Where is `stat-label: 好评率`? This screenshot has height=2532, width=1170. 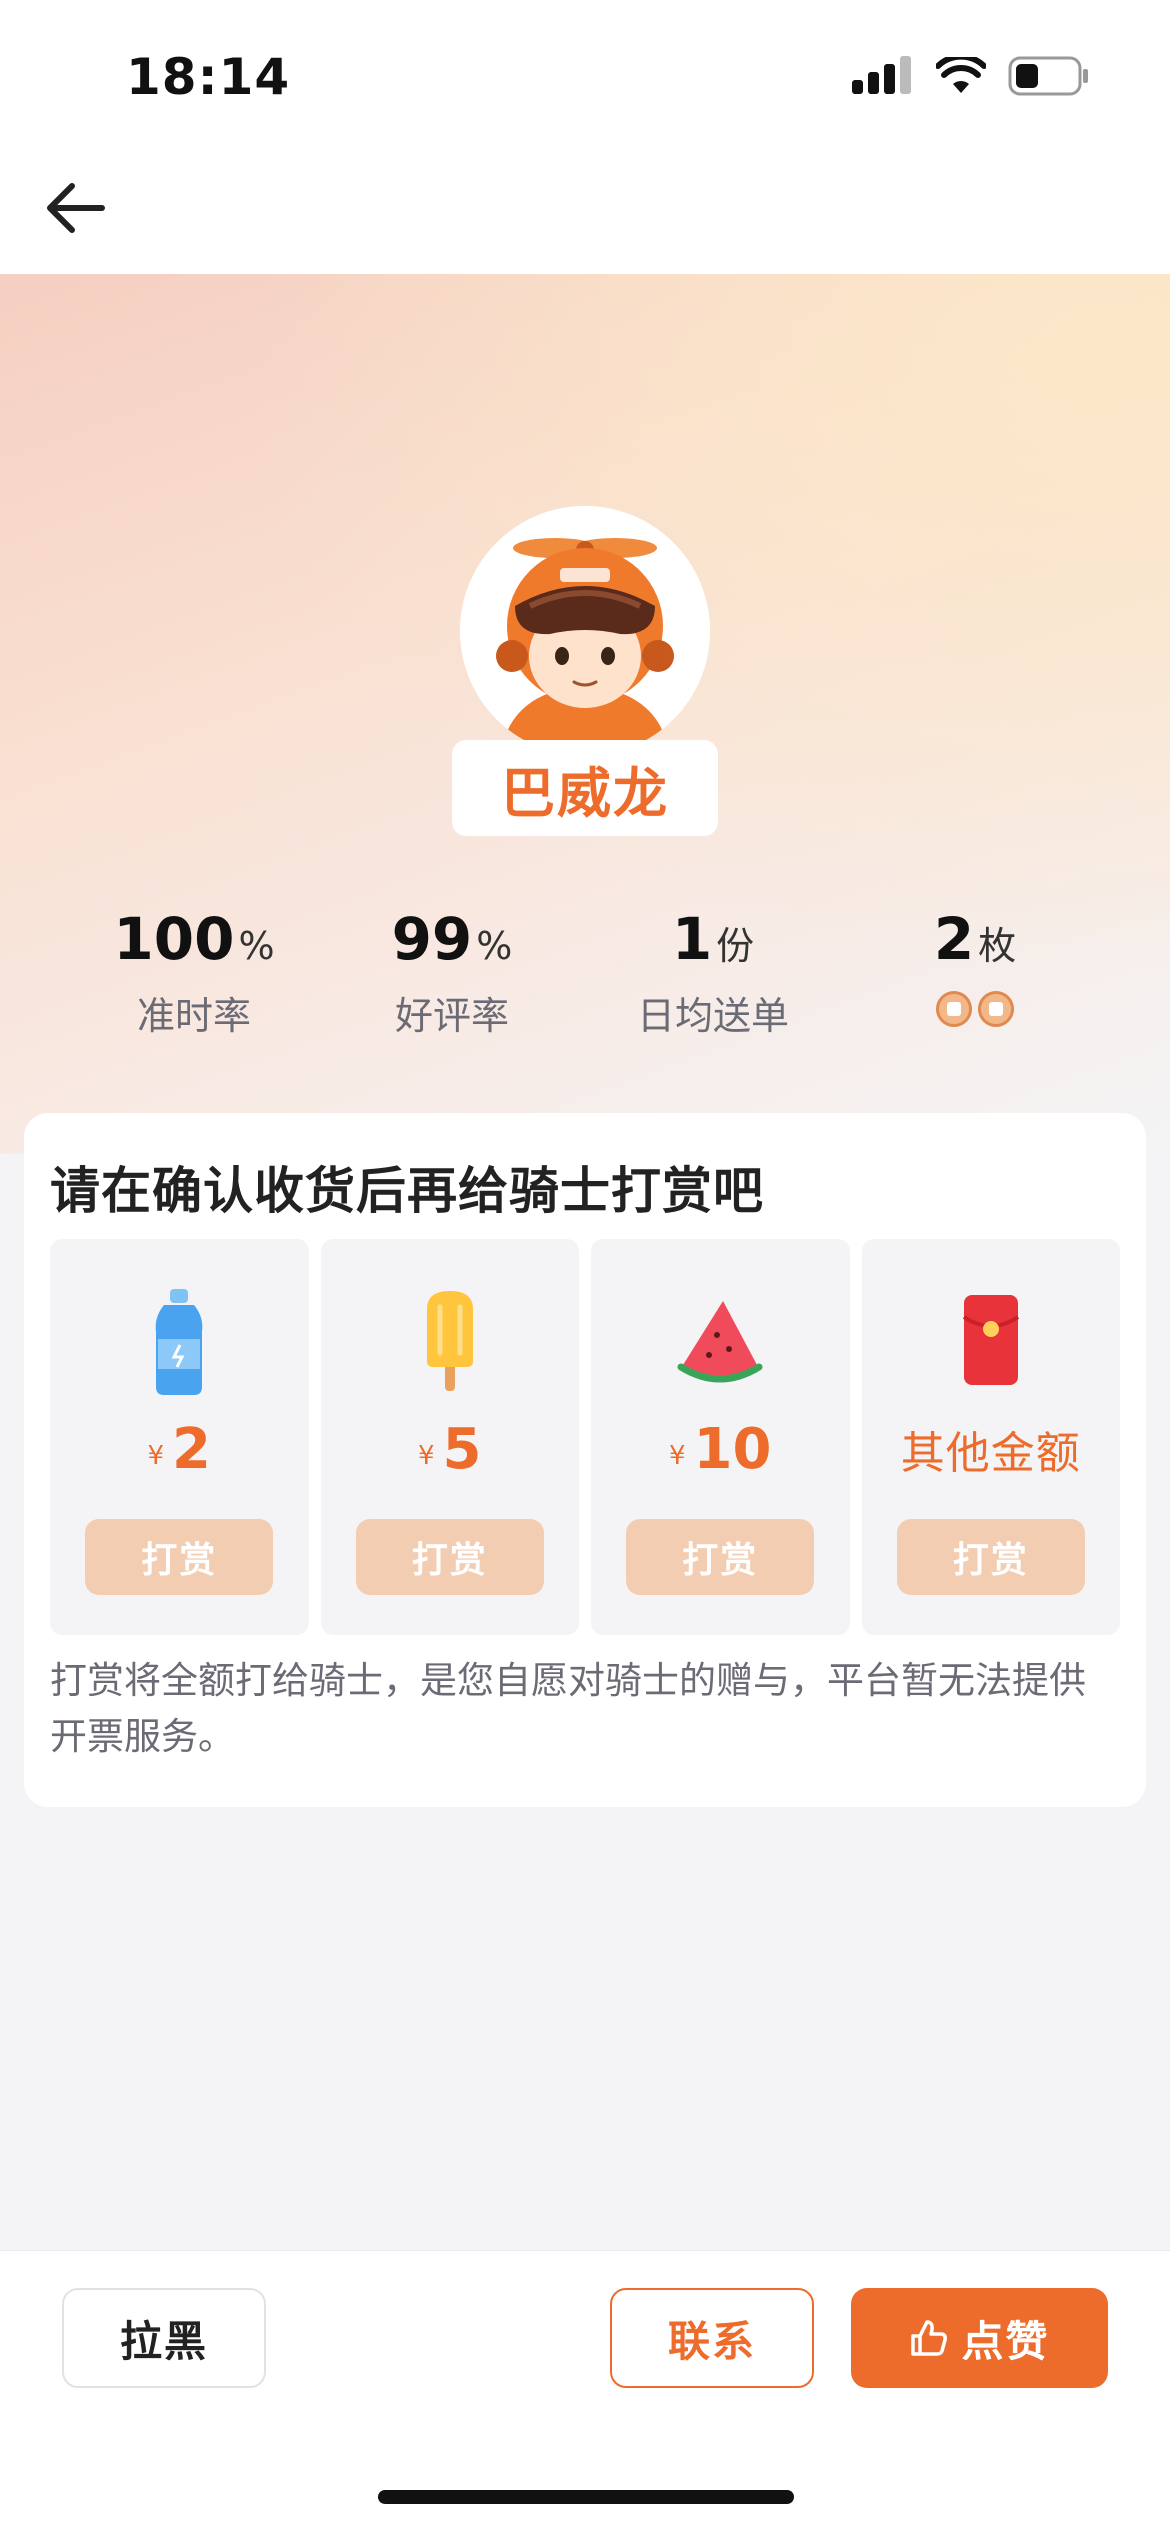 stat-label: 好评率 is located at coordinates (451, 1016).